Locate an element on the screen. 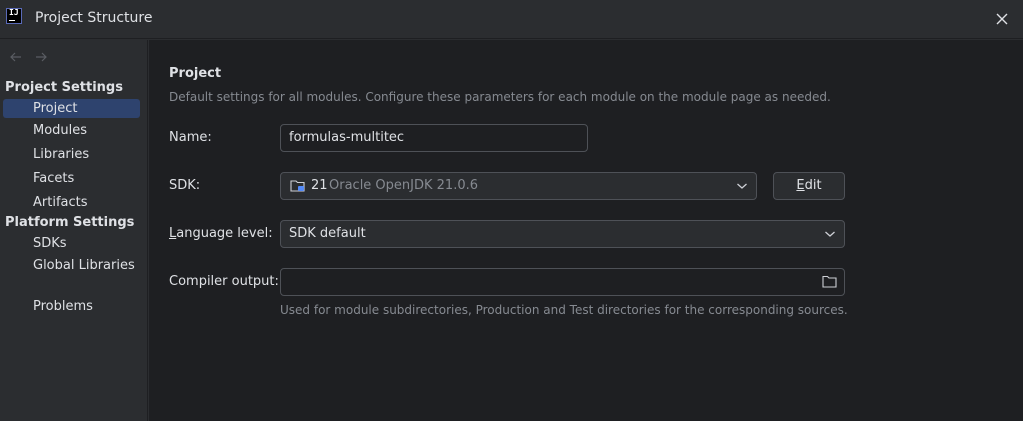 The height and width of the screenshot is (421, 1023). edit-label-rest: dit is located at coordinates (813, 185).